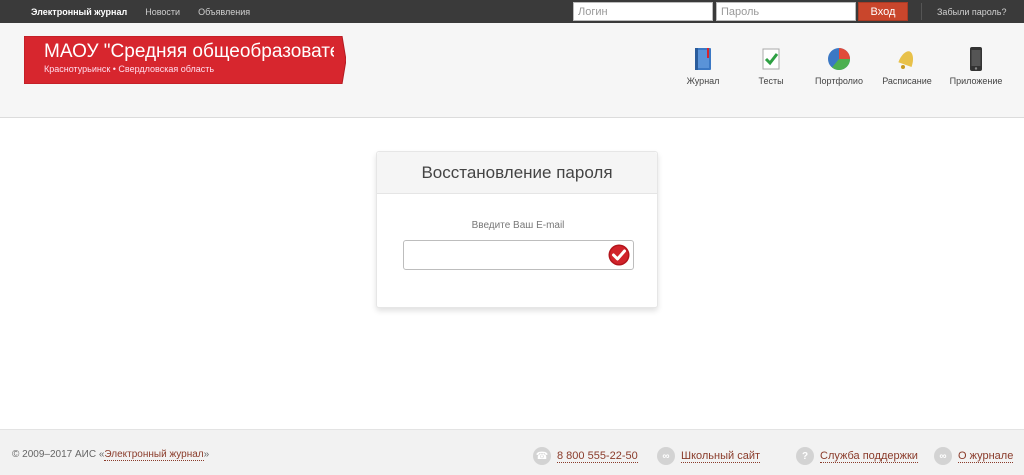 This screenshot has height=475, width=1024. I want to click on menu-app-label: Приложение, so click(976, 81).